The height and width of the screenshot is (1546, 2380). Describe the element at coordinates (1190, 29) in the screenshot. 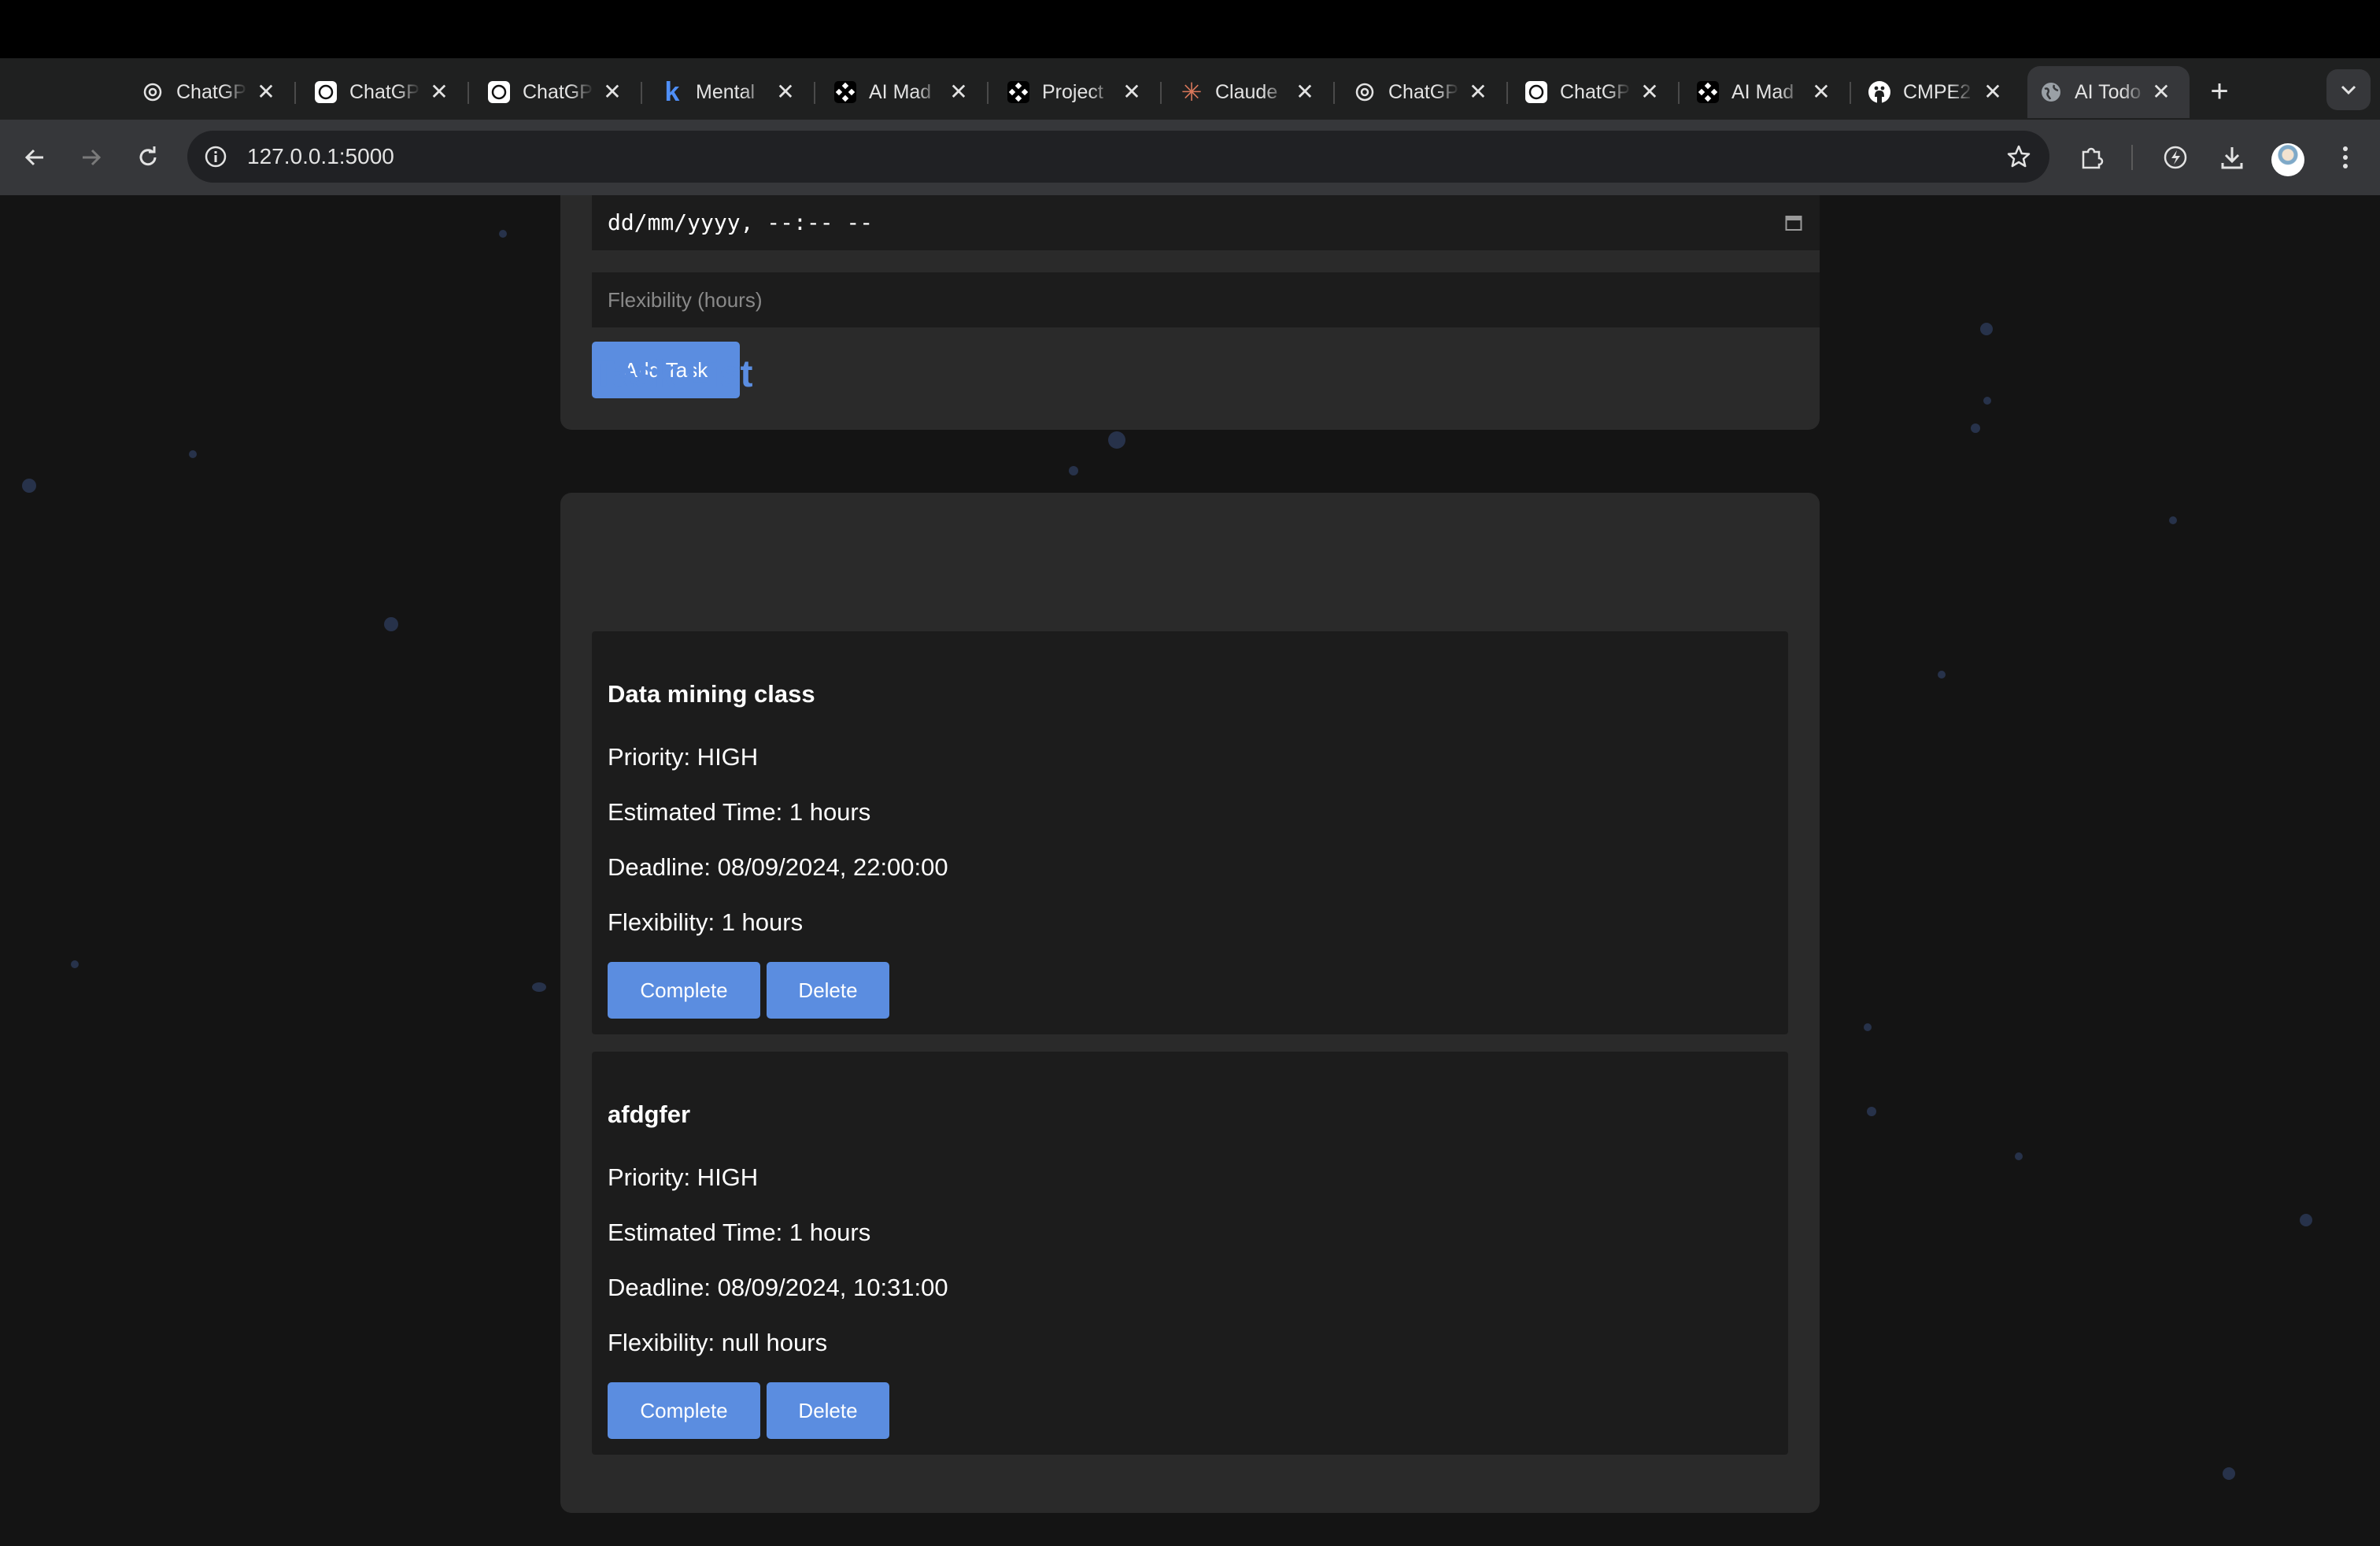

I see `window-top-strip` at that location.